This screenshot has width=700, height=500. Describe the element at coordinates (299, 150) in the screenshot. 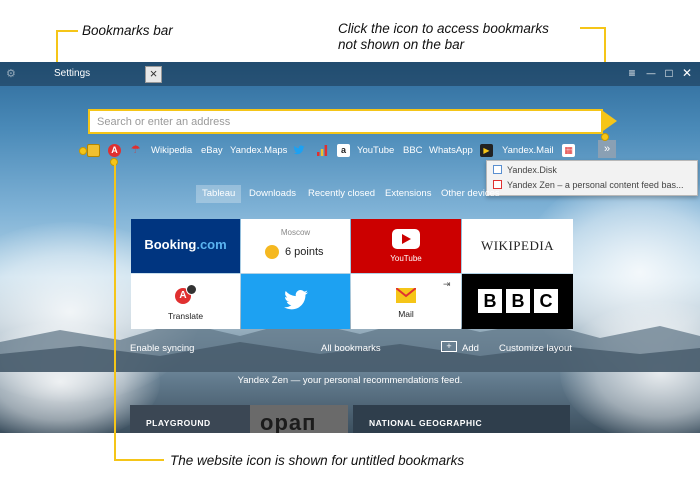

I see `twitter-icon` at that location.